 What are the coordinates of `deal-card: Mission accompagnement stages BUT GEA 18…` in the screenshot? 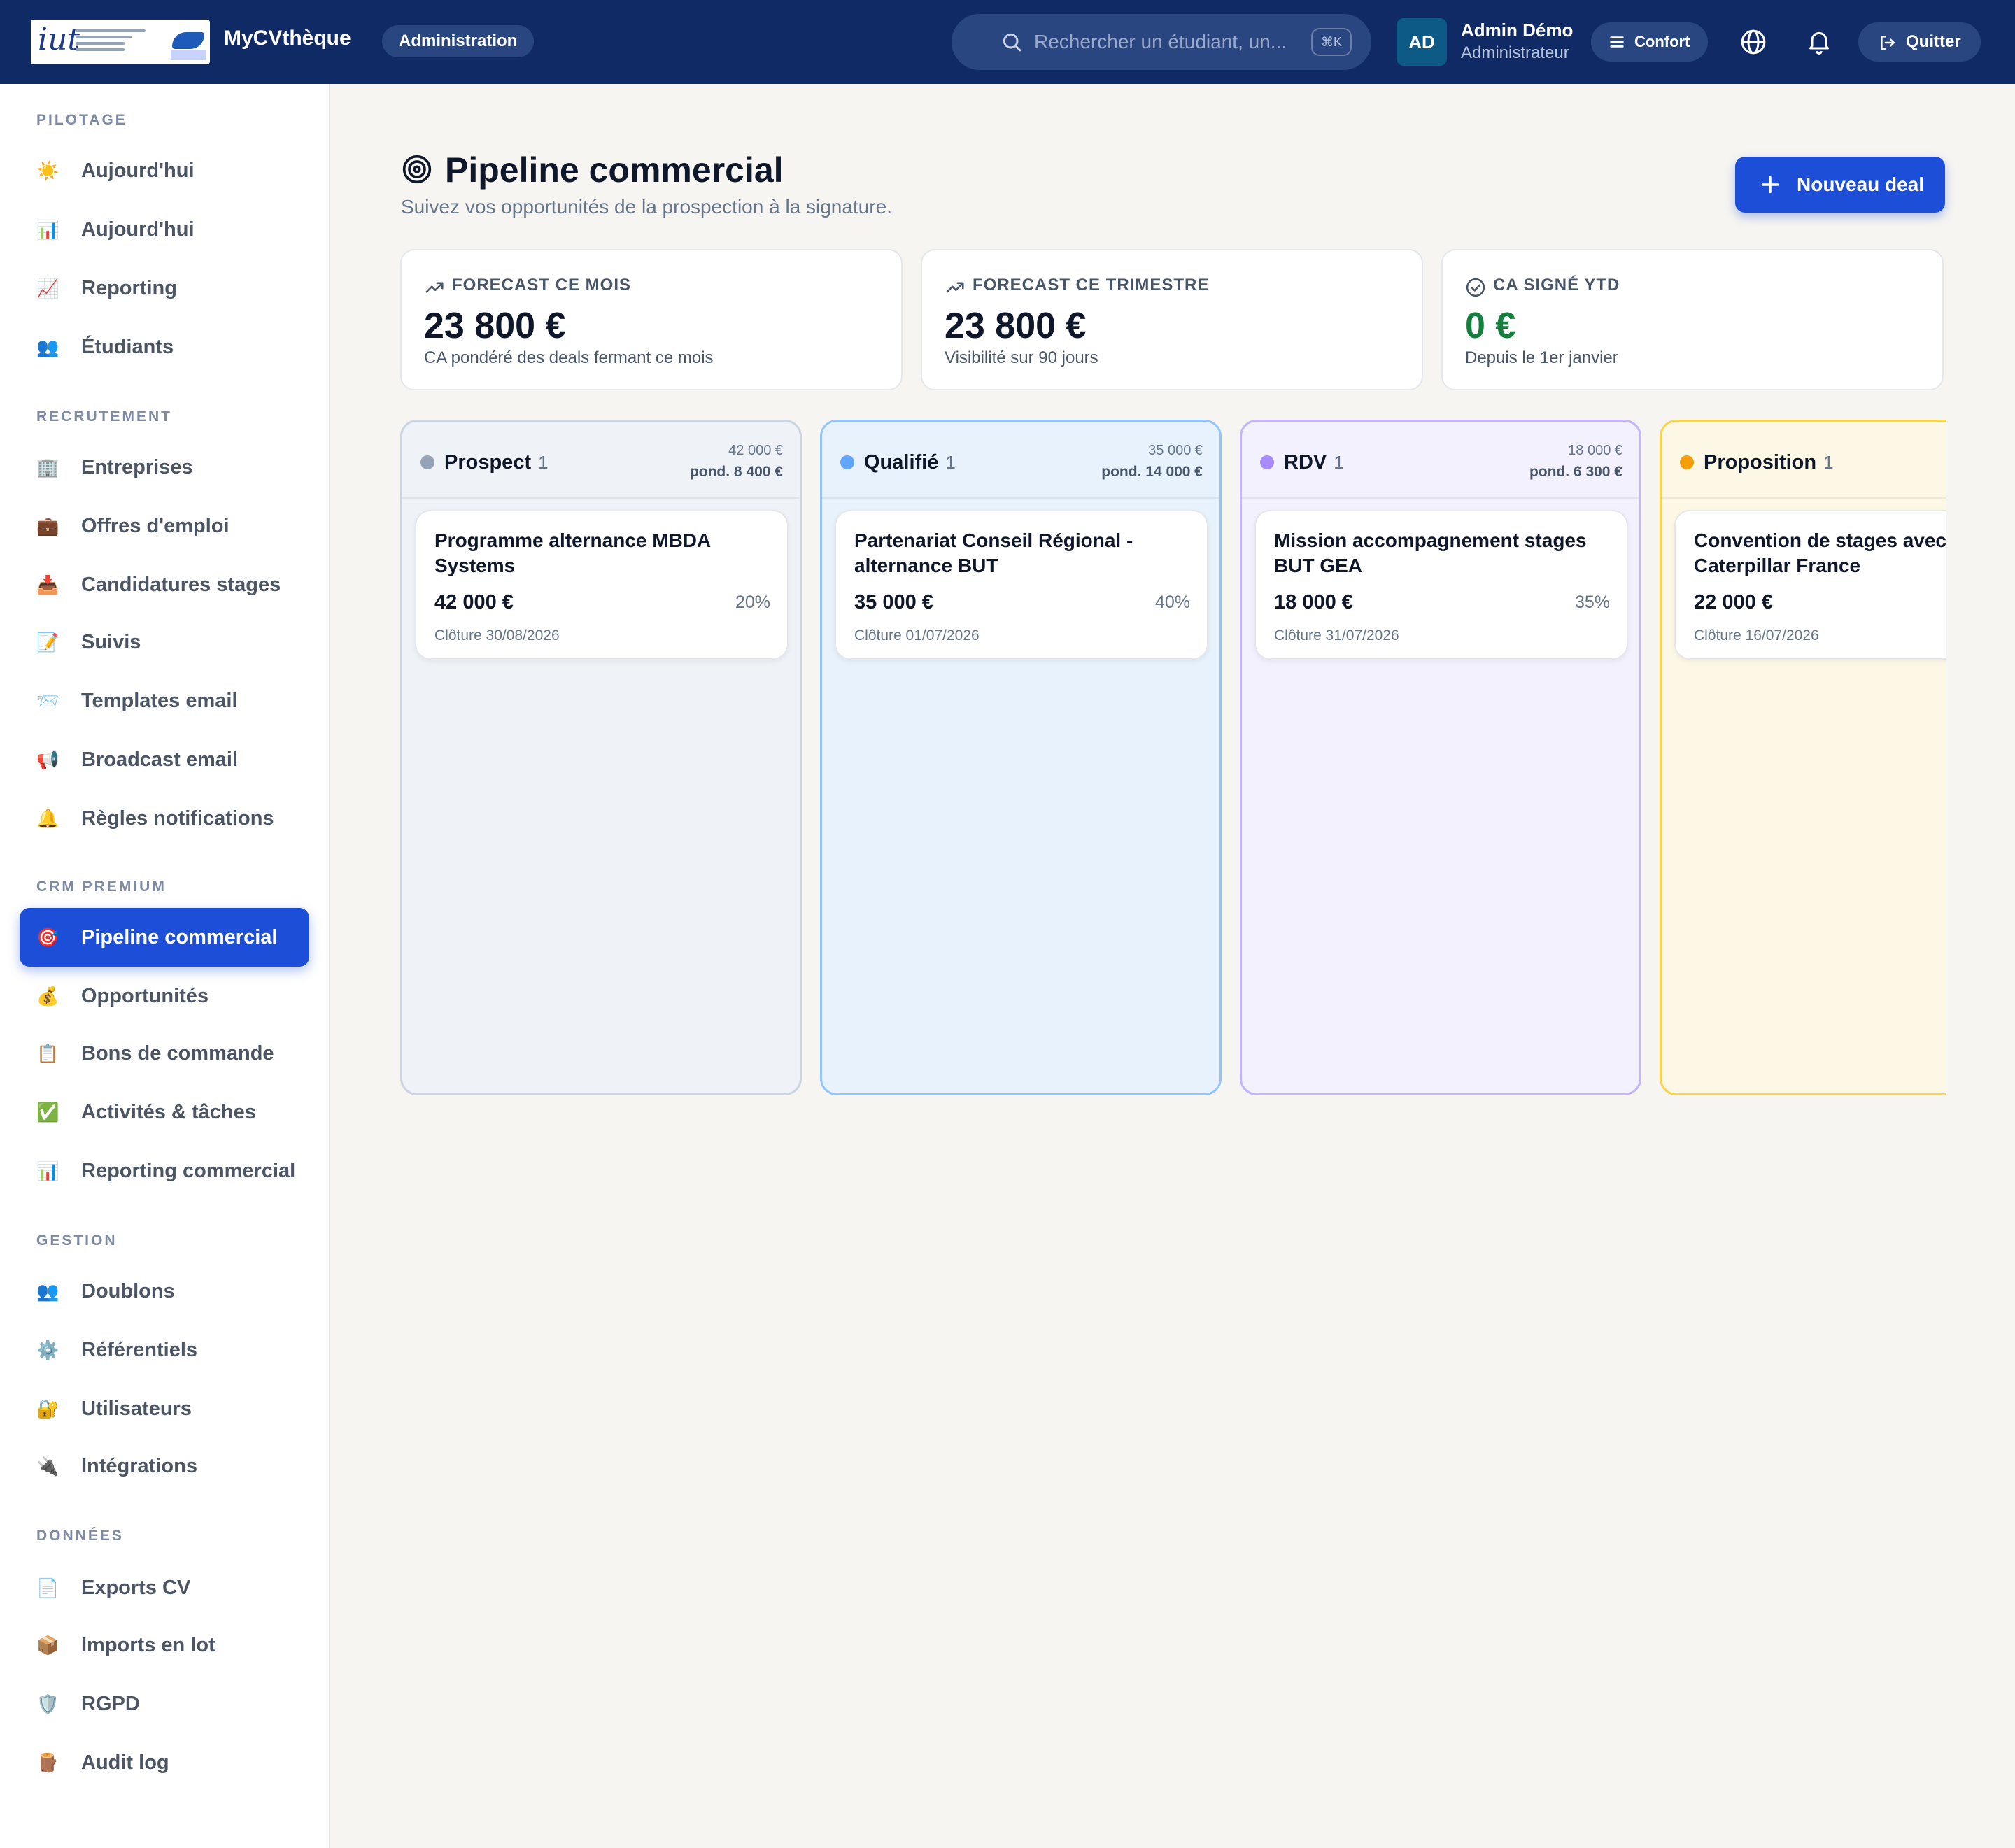 It's located at (1441, 585).